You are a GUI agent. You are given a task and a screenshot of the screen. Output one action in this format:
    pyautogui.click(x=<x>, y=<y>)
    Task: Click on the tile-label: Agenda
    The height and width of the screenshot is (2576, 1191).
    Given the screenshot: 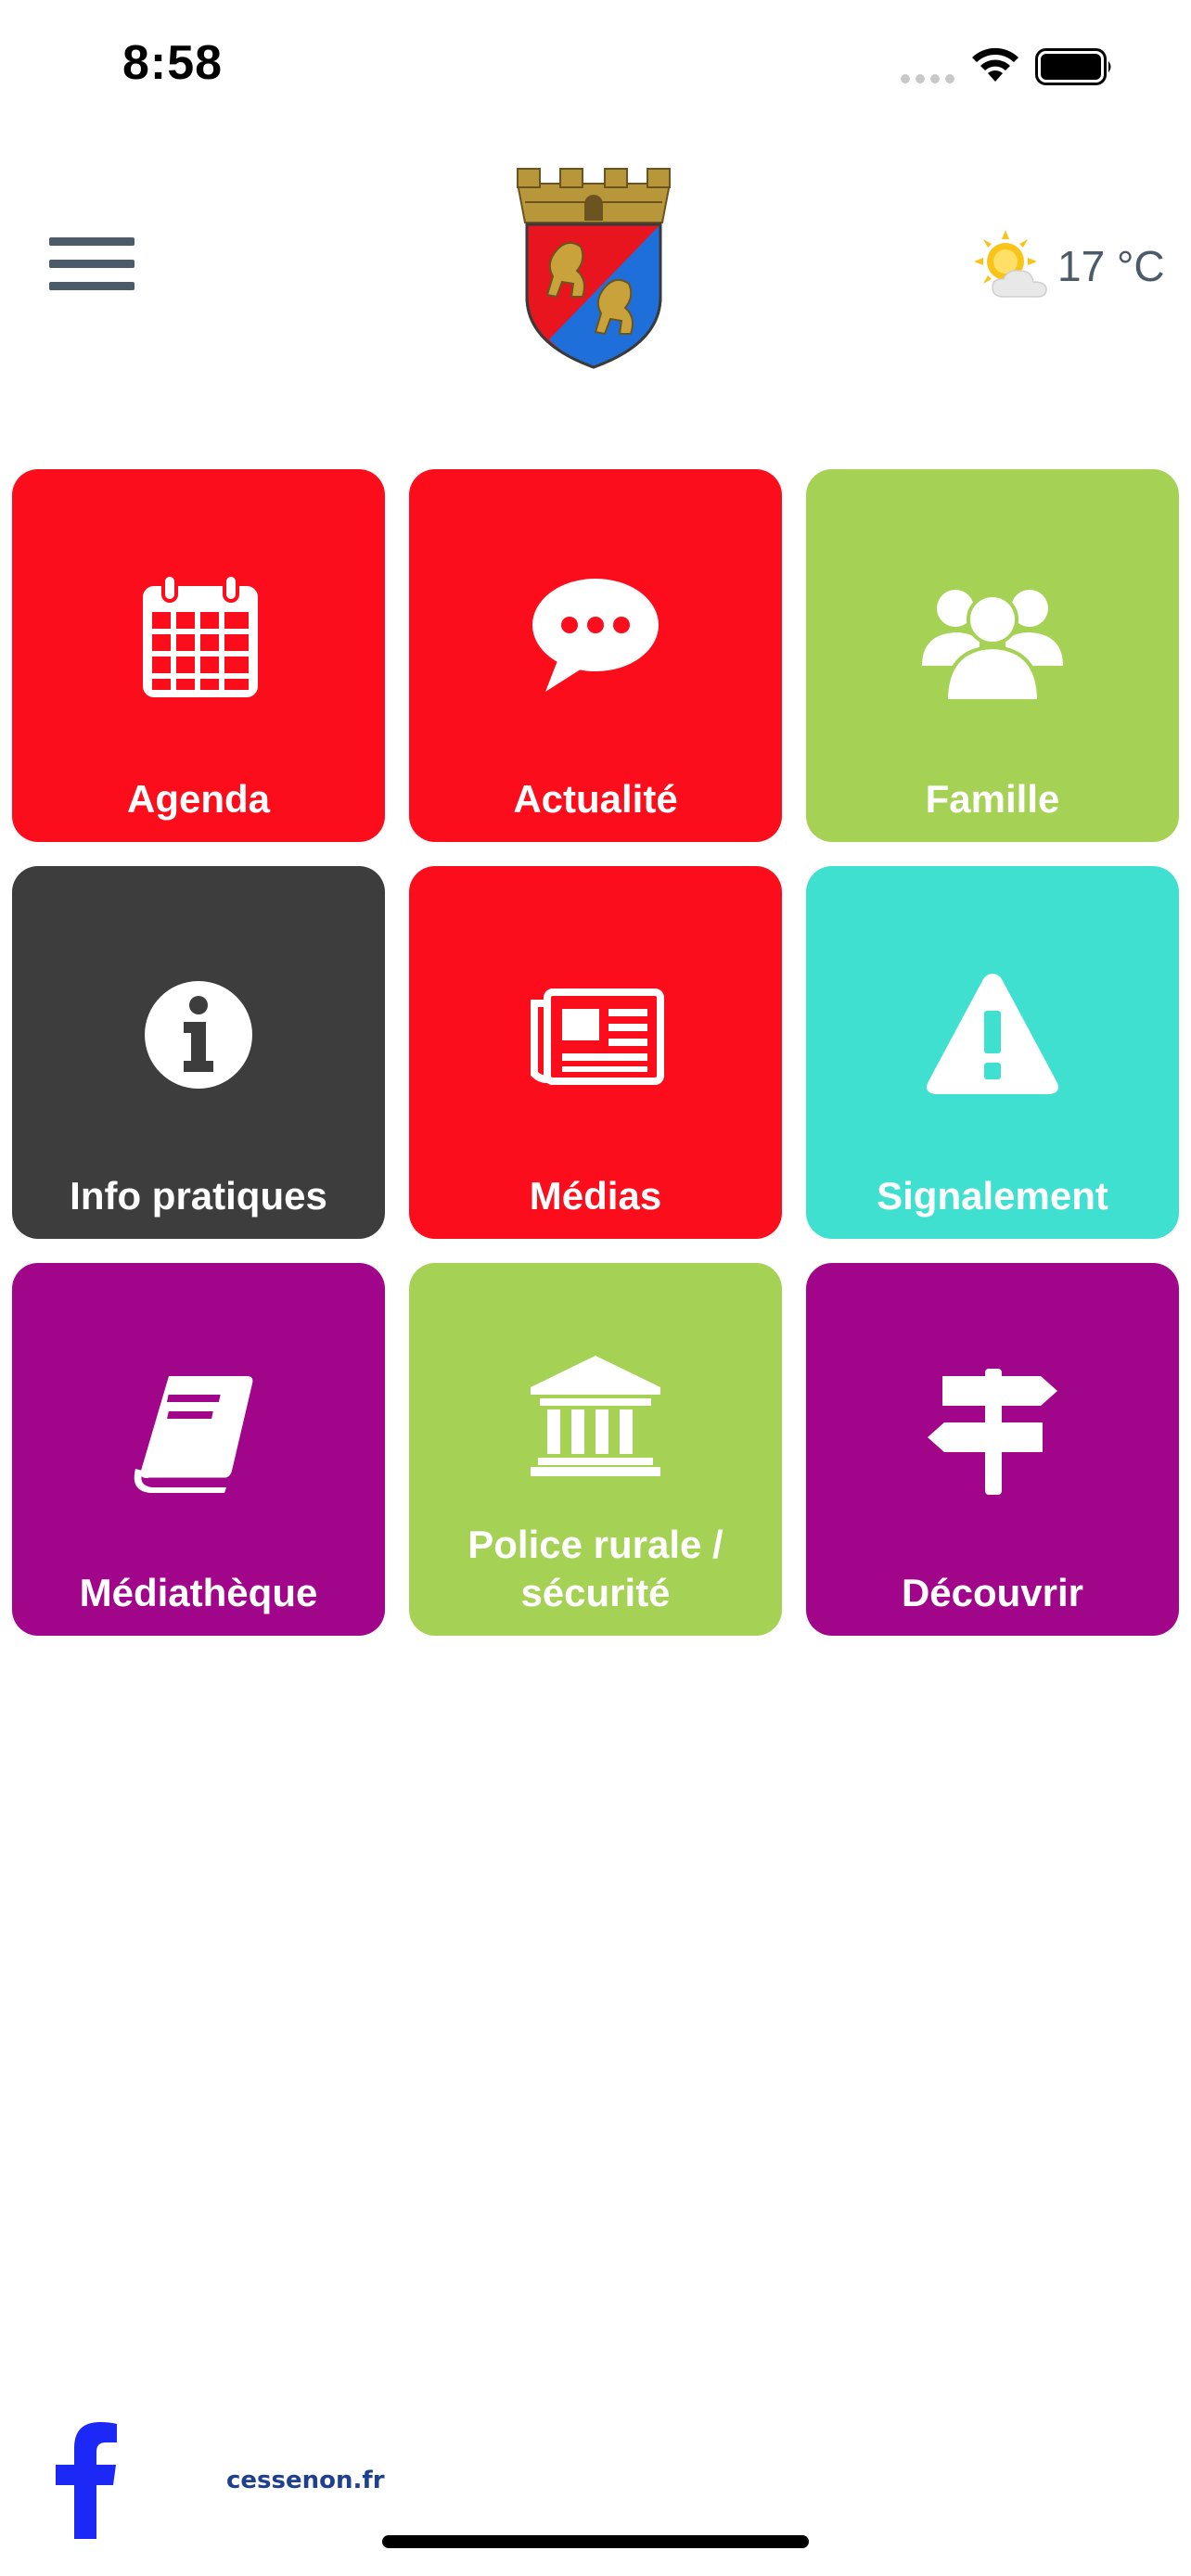 What is the action you would take?
    pyautogui.click(x=198, y=799)
    